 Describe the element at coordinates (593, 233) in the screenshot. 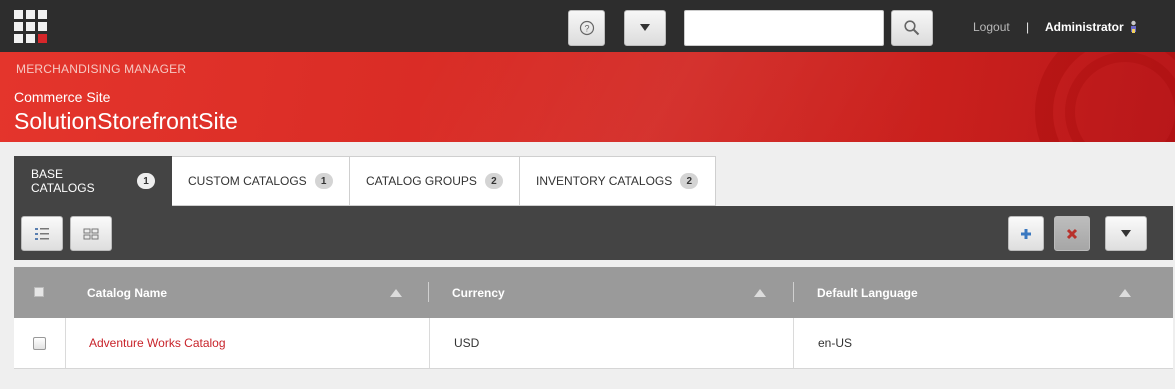

I see `catalog-toolbar` at that location.